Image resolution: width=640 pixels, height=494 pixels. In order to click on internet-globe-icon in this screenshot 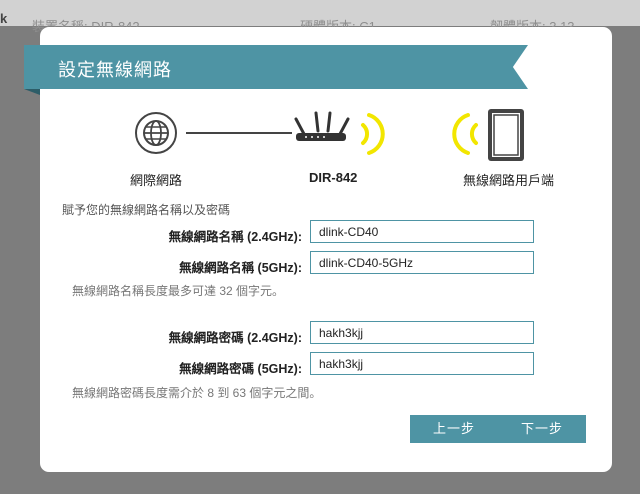, I will do `click(156, 133)`.